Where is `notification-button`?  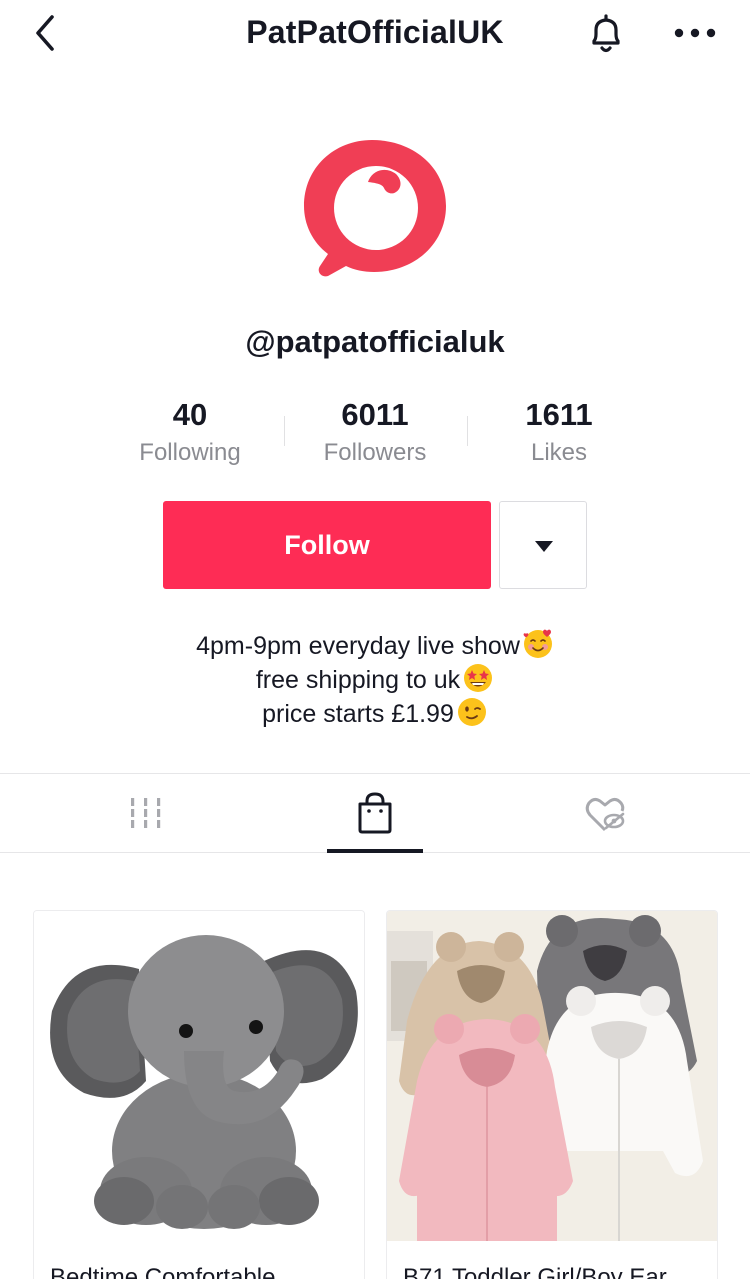
notification-button is located at coordinates (606, 34).